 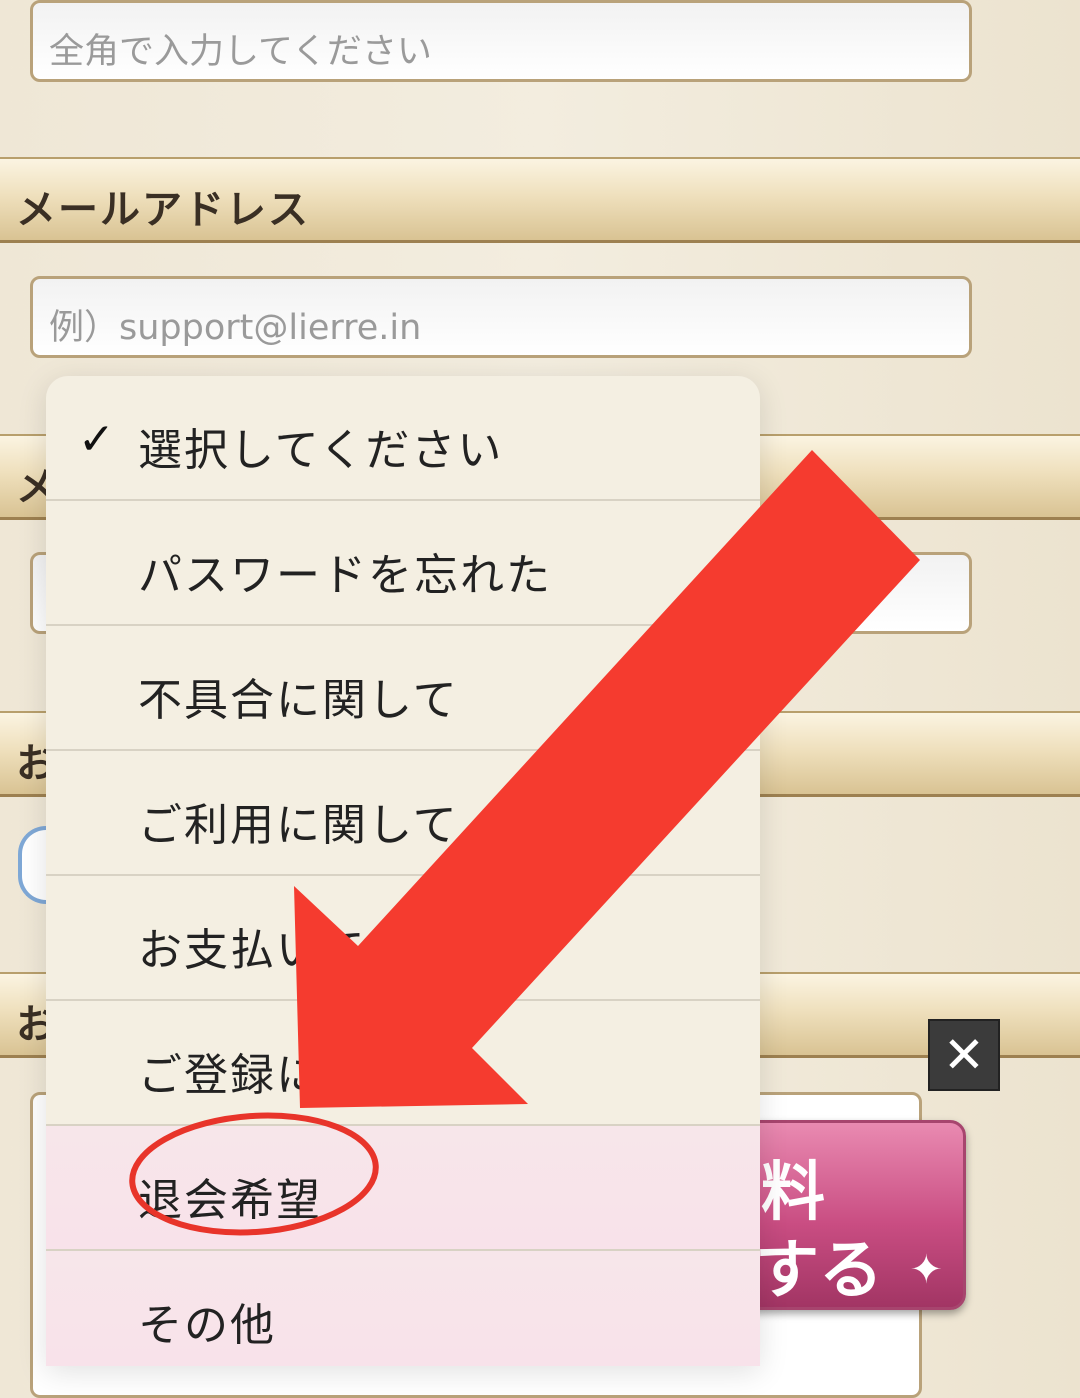 I want to click on dropdown-option: パスワードを忘れた, so click(x=403, y=563).